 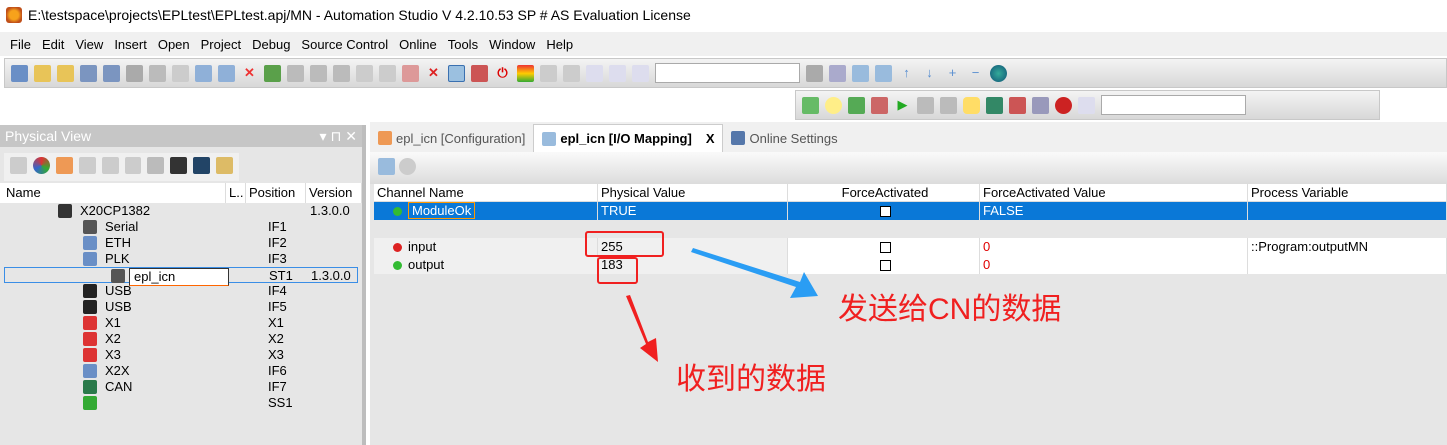 What do you see at coordinates (751, 379) in the screenshot?
I see `annotation-received: 收到的数据` at bounding box center [751, 379].